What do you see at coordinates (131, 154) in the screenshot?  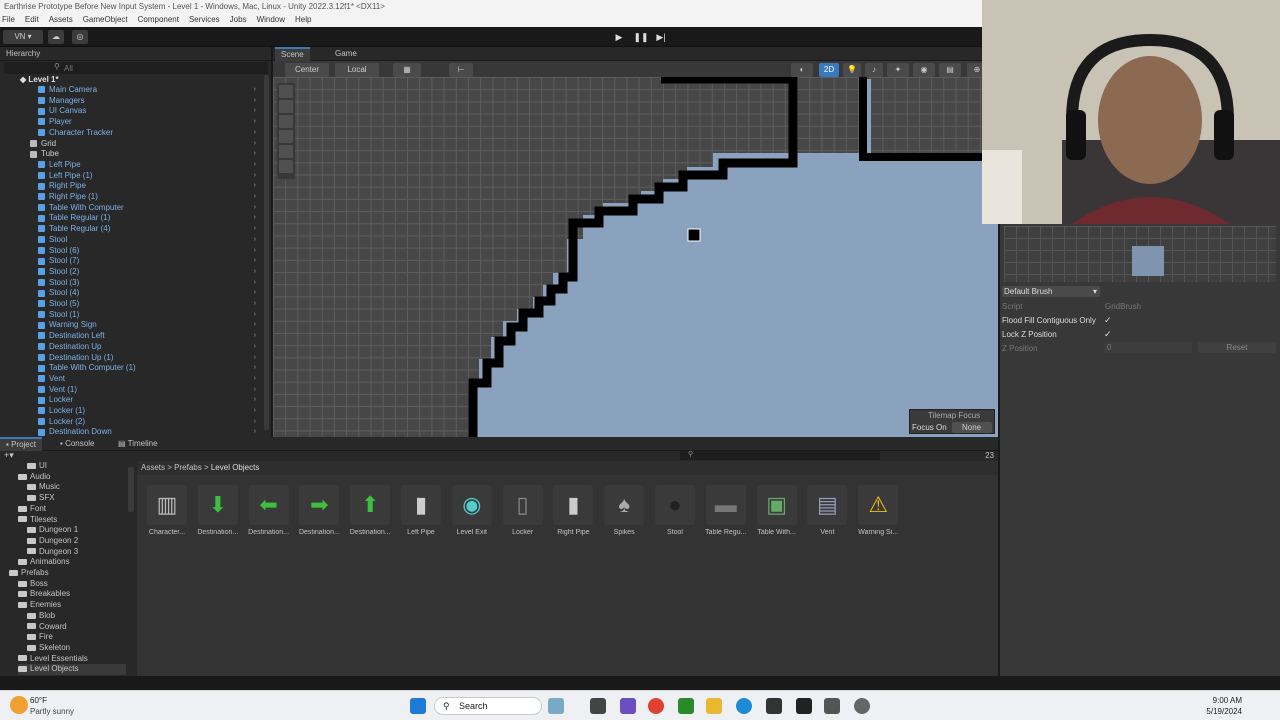 I see `hierarchy-item: Tube ›` at bounding box center [131, 154].